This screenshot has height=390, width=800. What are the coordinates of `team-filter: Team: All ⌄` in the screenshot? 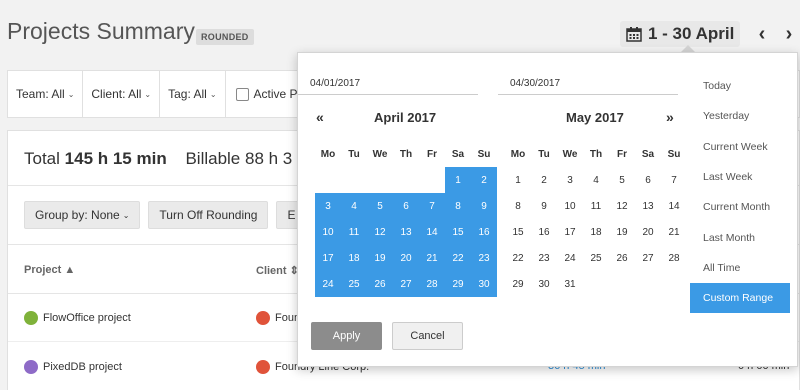 It's located at (46, 94).